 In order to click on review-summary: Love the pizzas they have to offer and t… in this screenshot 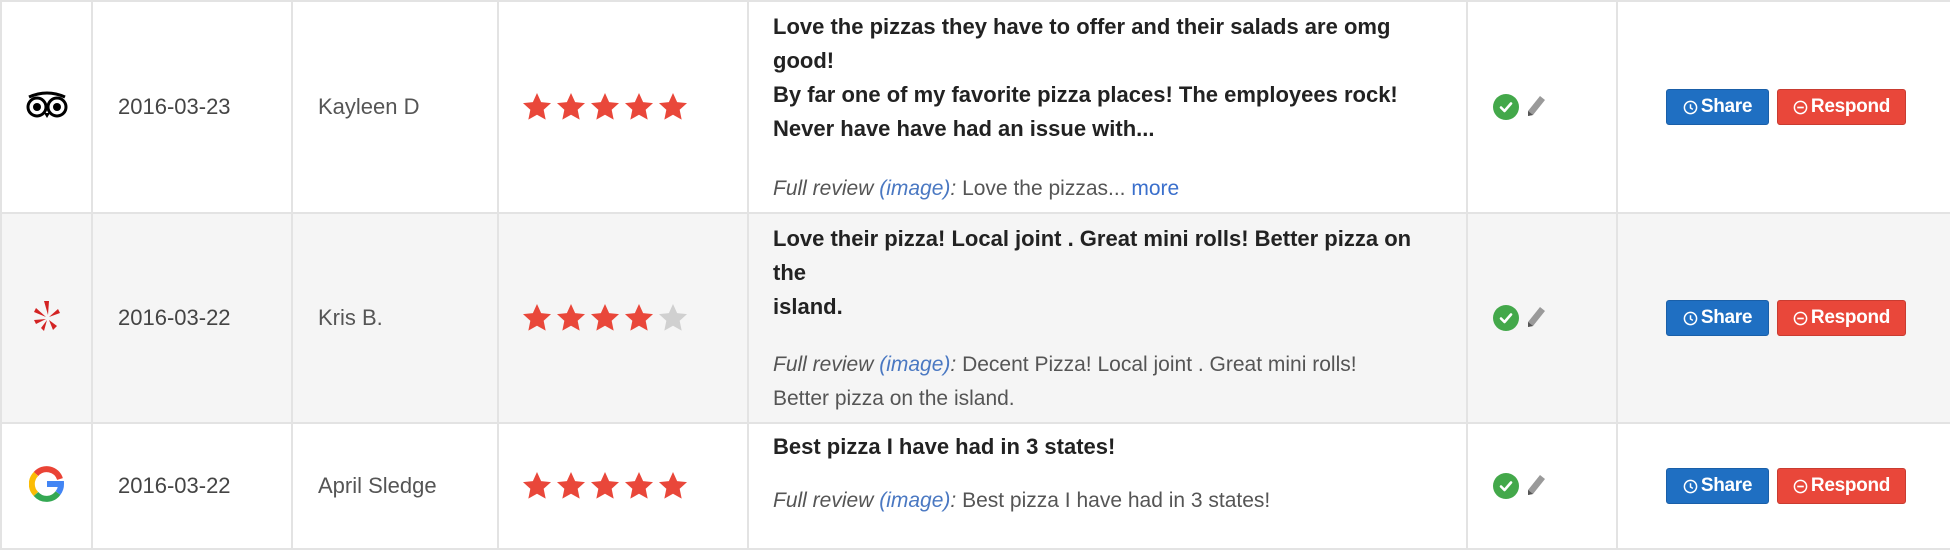, I will do `click(1109, 78)`.